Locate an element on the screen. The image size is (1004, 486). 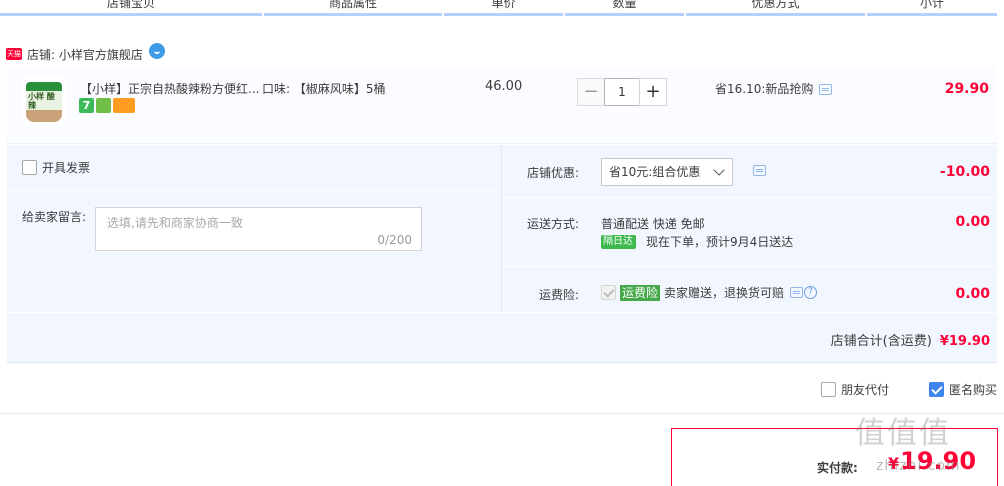
shop-total-label: 店铺合计(含运费) is located at coordinates (881, 341).